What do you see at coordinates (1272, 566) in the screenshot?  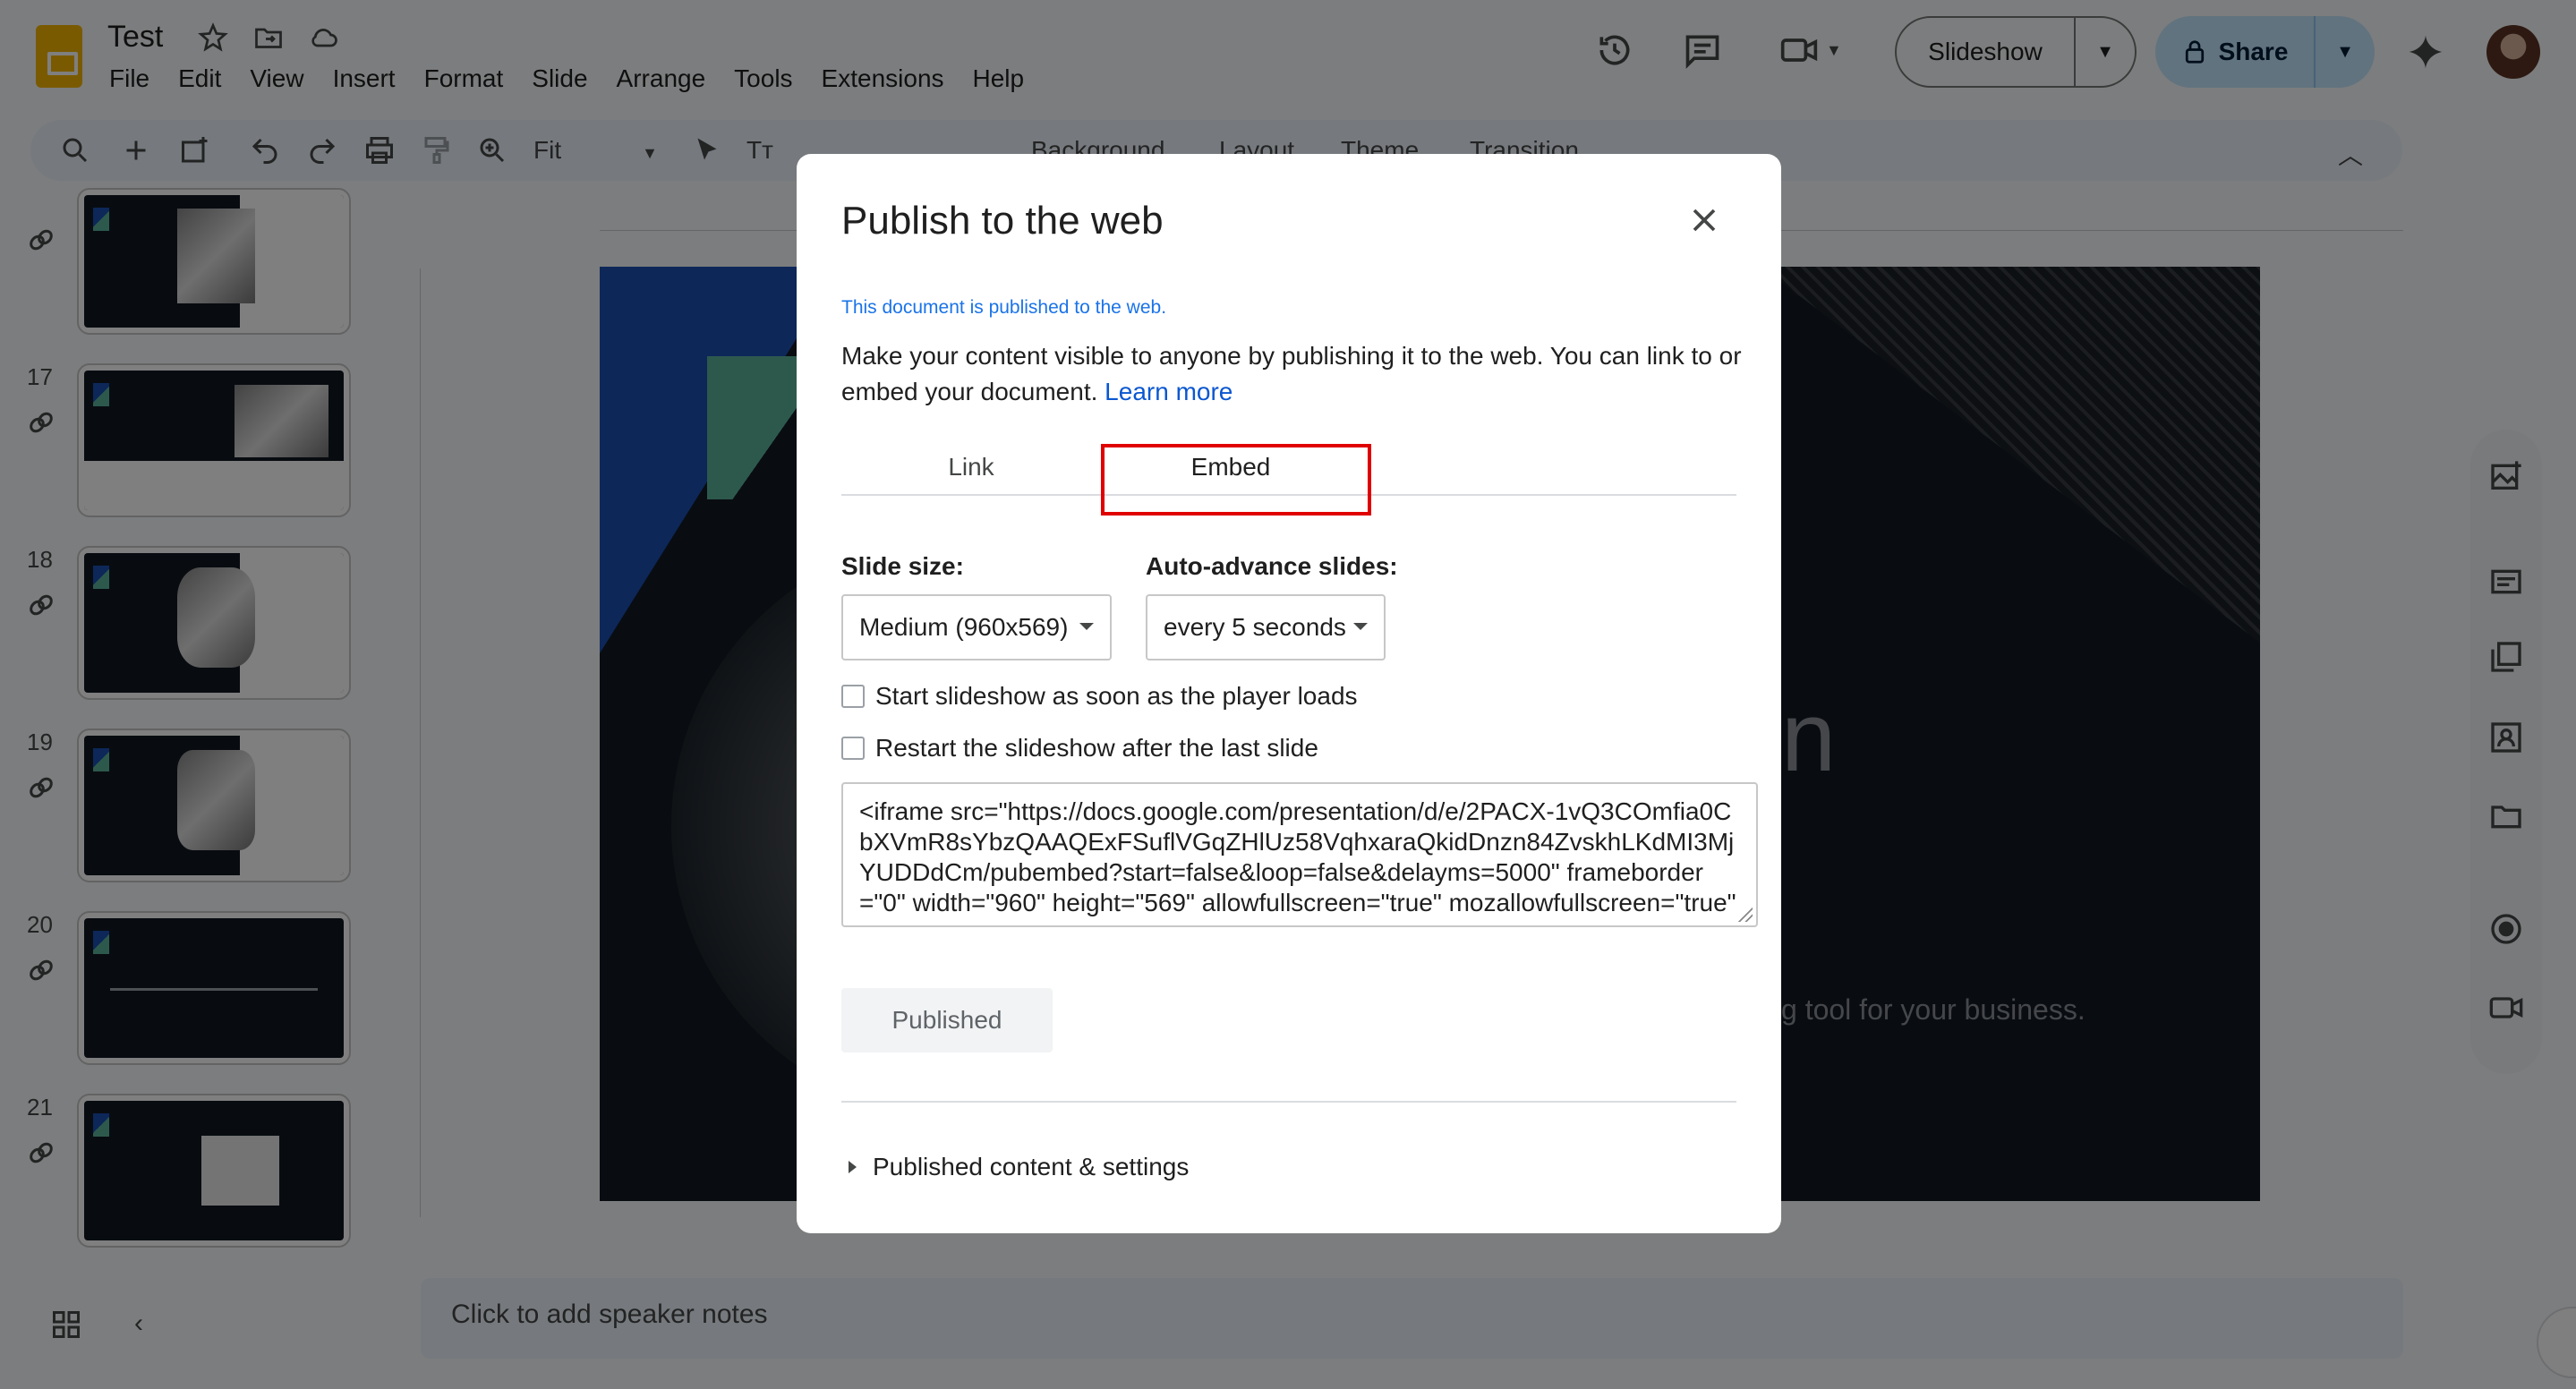 I see `auto-advance-label: Auto-advance slides:` at bounding box center [1272, 566].